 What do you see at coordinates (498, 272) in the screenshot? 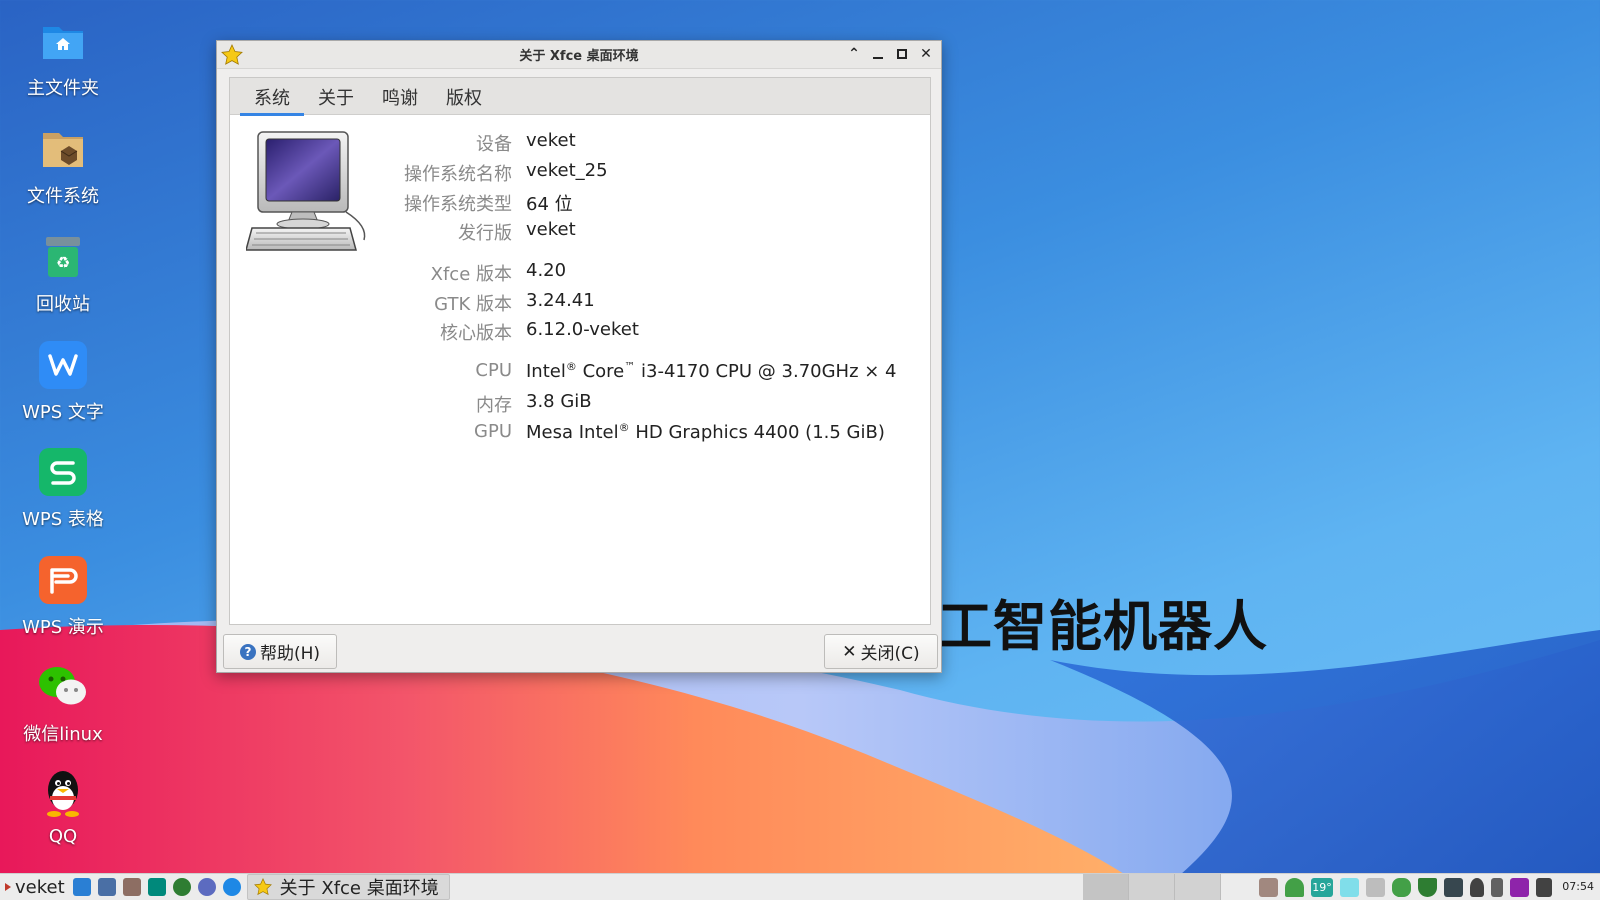
I see `info-row-xfce-version: Xfce 版本 4.20` at bounding box center [498, 272].